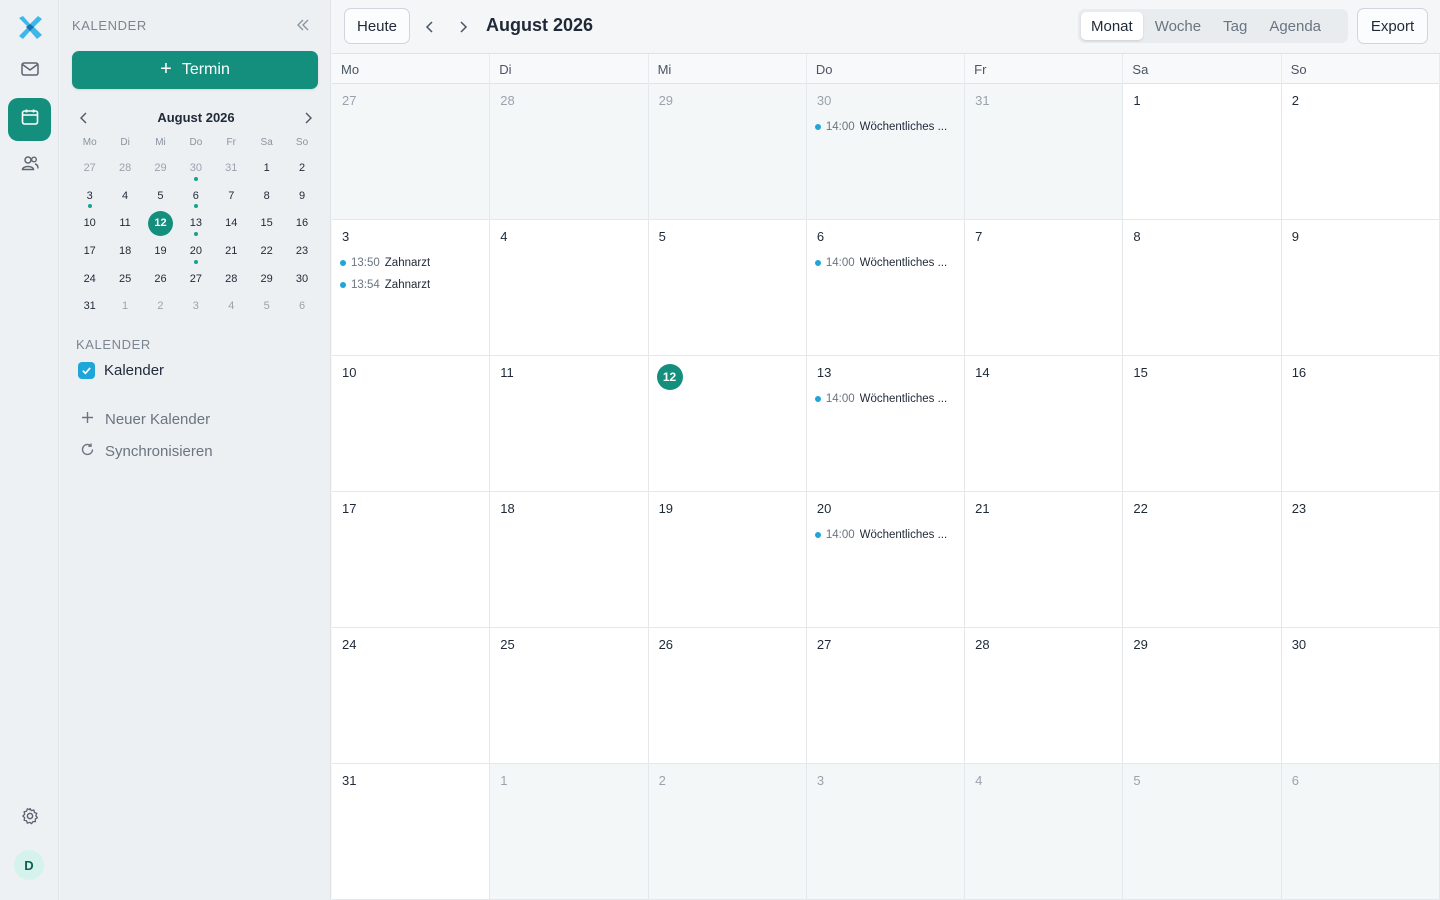  What do you see at coordinates (1360, 288) in the screenshot?
I see `day-cell: 9` at bounding box center [1360, 288].